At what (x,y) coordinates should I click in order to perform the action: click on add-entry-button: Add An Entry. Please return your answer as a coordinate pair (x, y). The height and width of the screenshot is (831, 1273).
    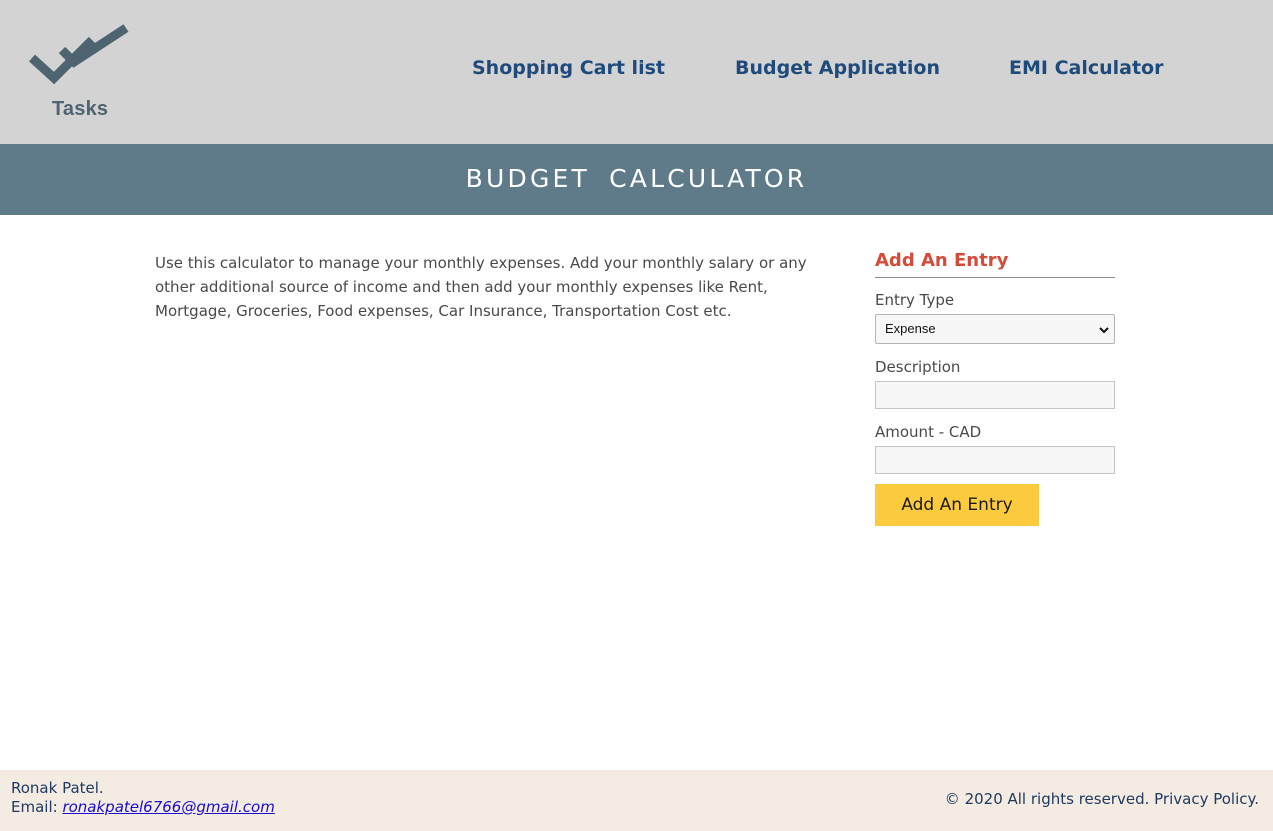
    Looking at the image, I should click on (957, 505).